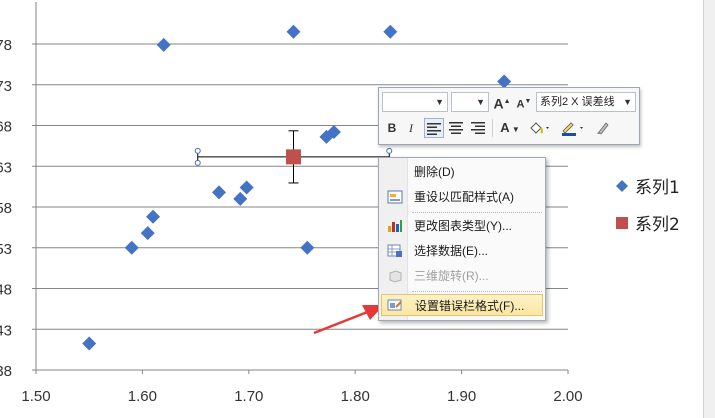 This screenshot has height=418, width=715. Describe the element at coordinates (6, 45) in the screenshot. I see `y-tick-label: 78` at that location.